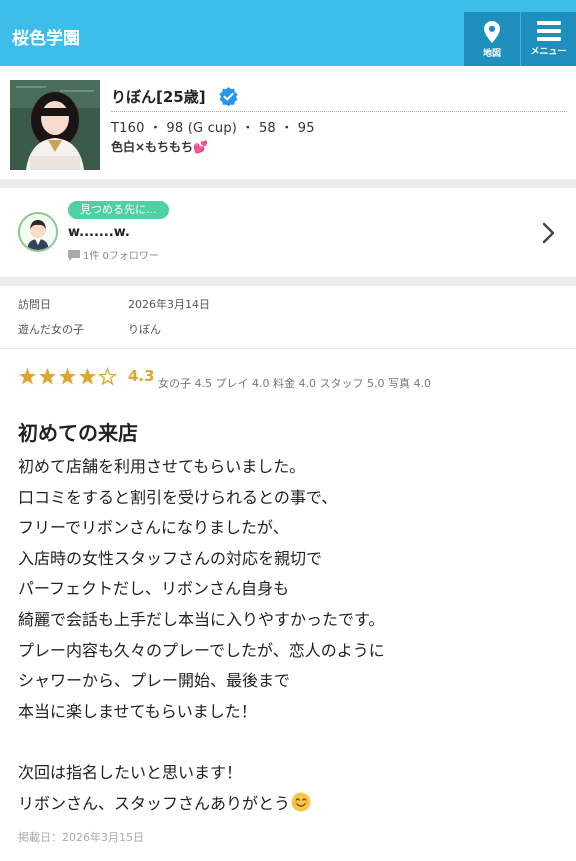 The width and height of the screenshot is (576, 861). I want to click on visited-girl-value: りぼん, so click(144, 329).